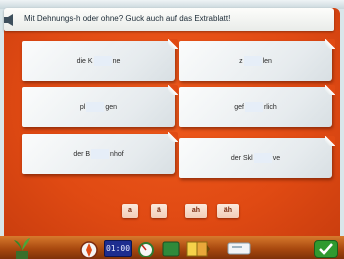 The height and width of the screenshot is (259, 344). I want to click on word-card-5: der B nhof, so click(100, 153).